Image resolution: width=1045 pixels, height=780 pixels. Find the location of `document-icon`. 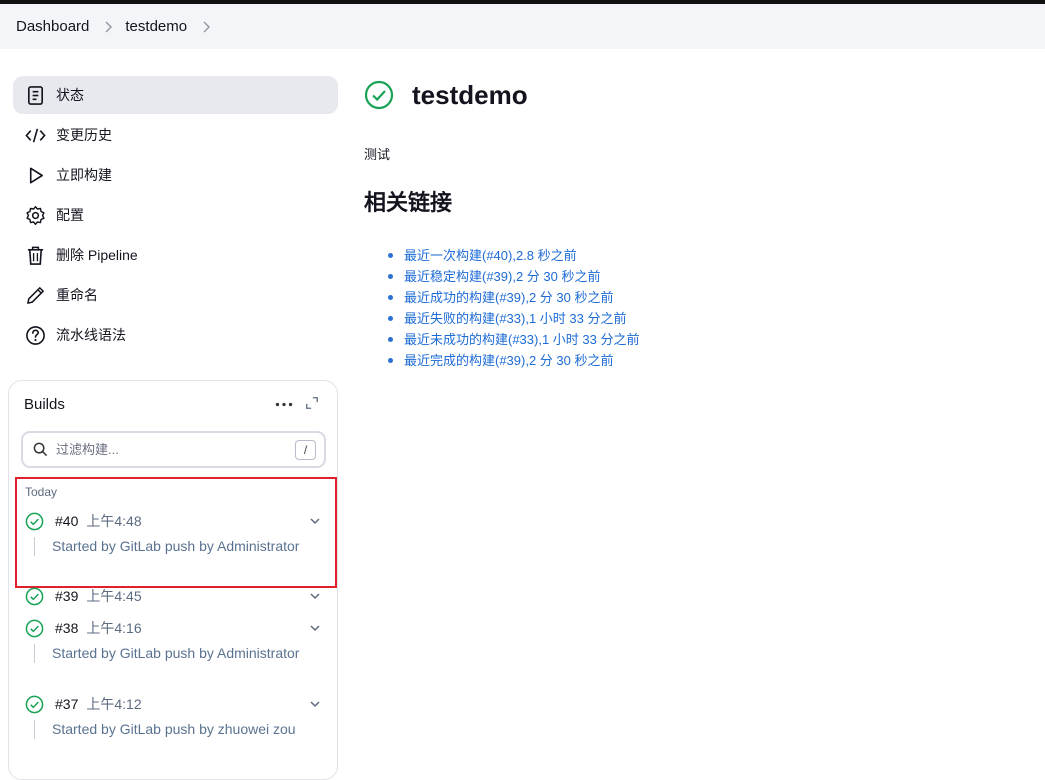

document-icon is located at coordinates (35, 95).